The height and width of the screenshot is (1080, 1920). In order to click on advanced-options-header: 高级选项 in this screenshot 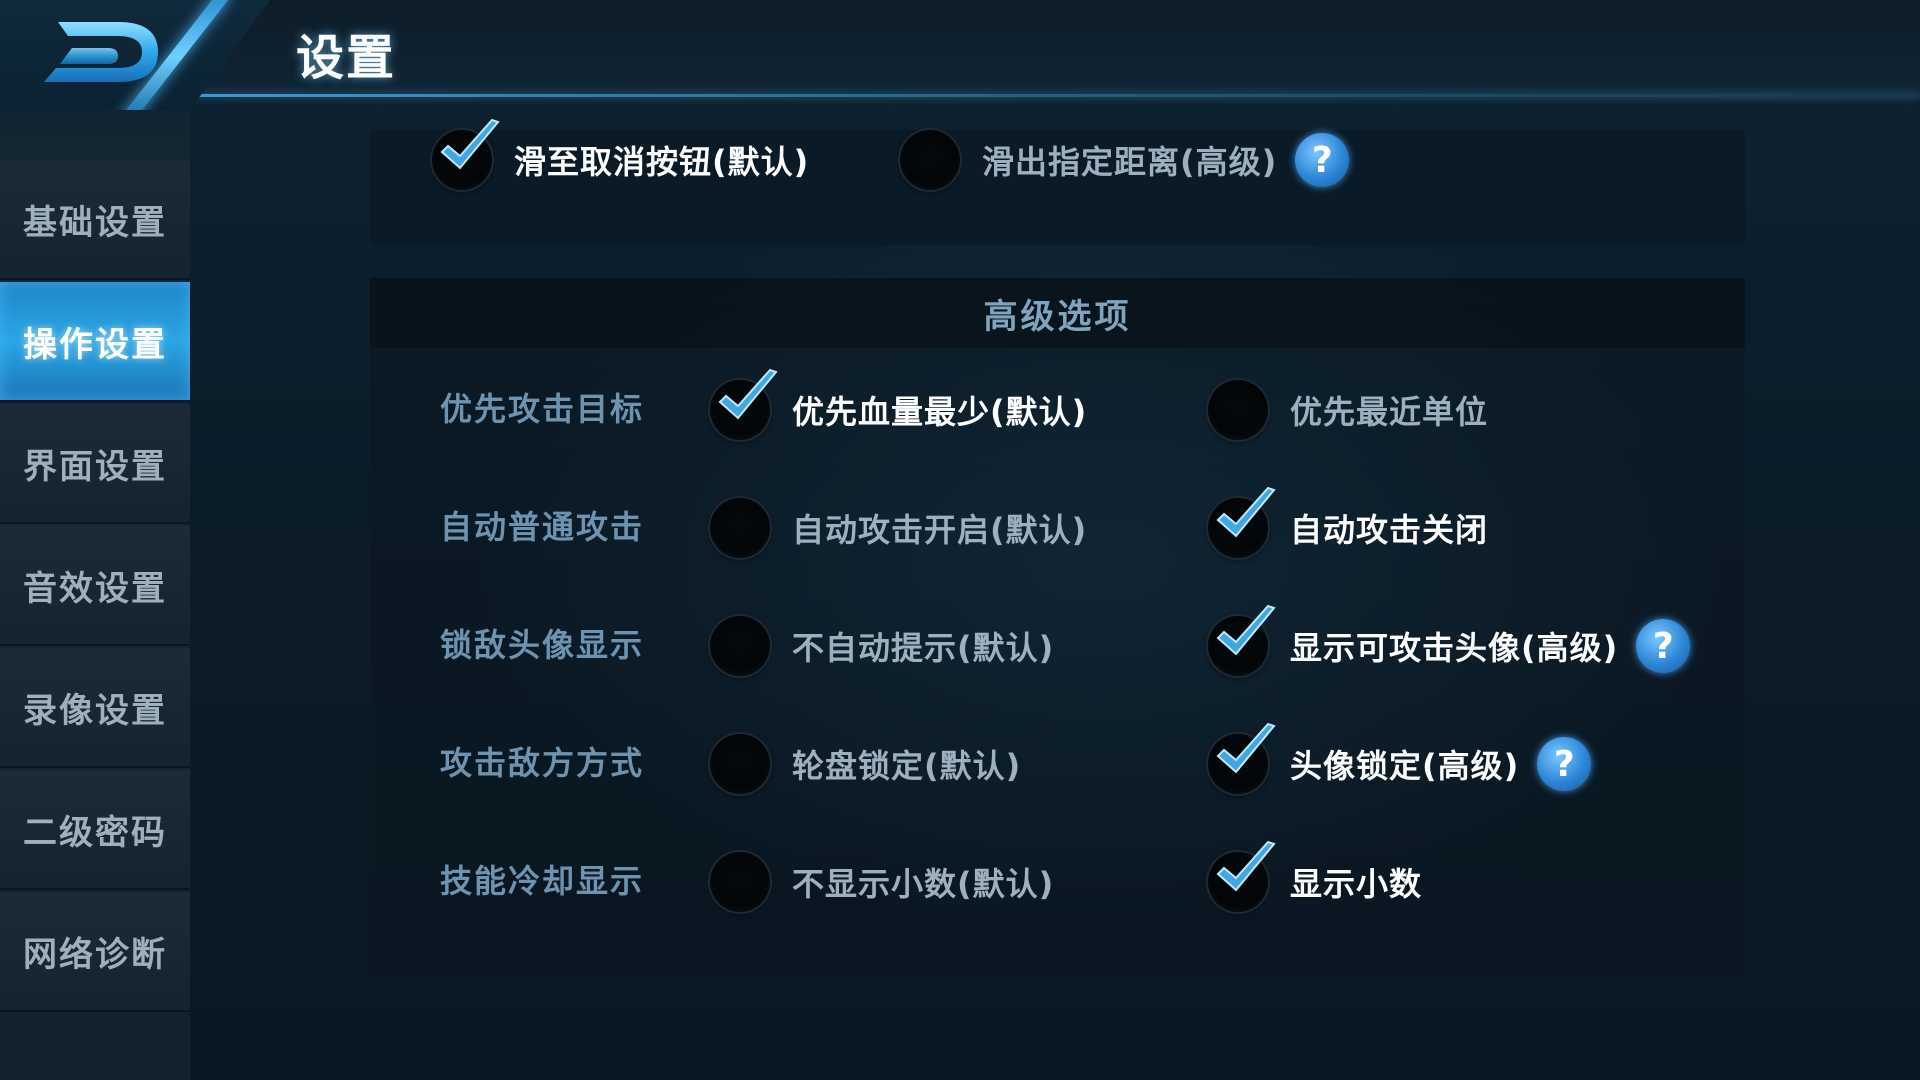, I will do `click(1057, 313)`.